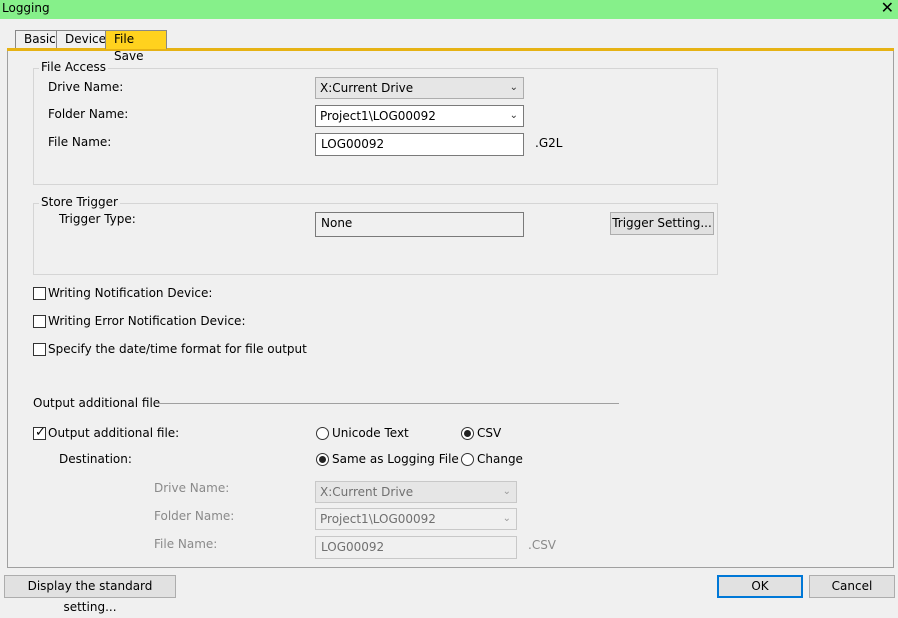 The height and width of the screenshot is (618, 898). What do you see at coordinates (73, 67) in the screenshot?
I see `file-access-title: File Access` at bounding box center [73, 67].